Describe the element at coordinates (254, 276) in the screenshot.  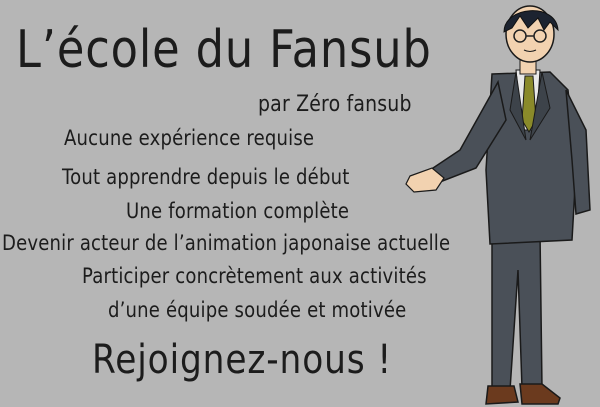
I see `poster-line-5: Participer concrètement aux activités` at that location.